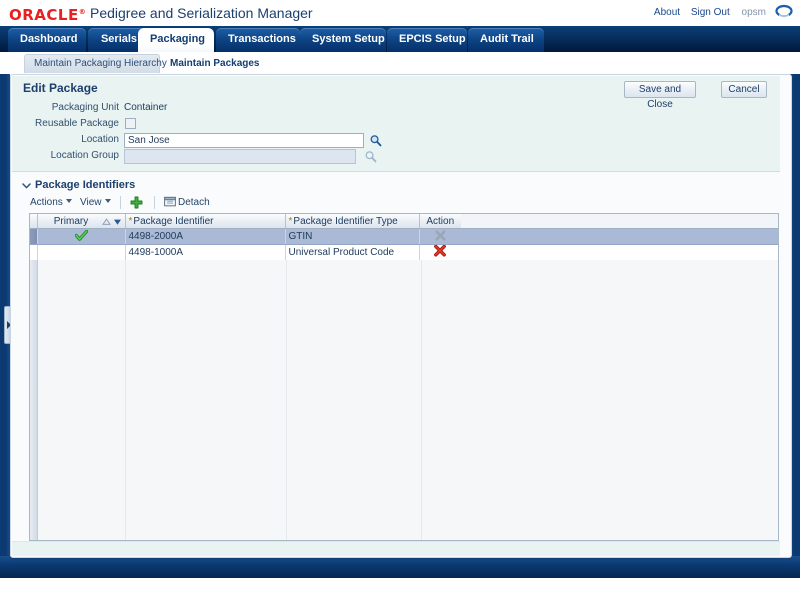 This screenshot has height=600, width=800. Describe the element at coordinates (348, 39) in the screenshot. I see `tab-label: System Setup` at that location.